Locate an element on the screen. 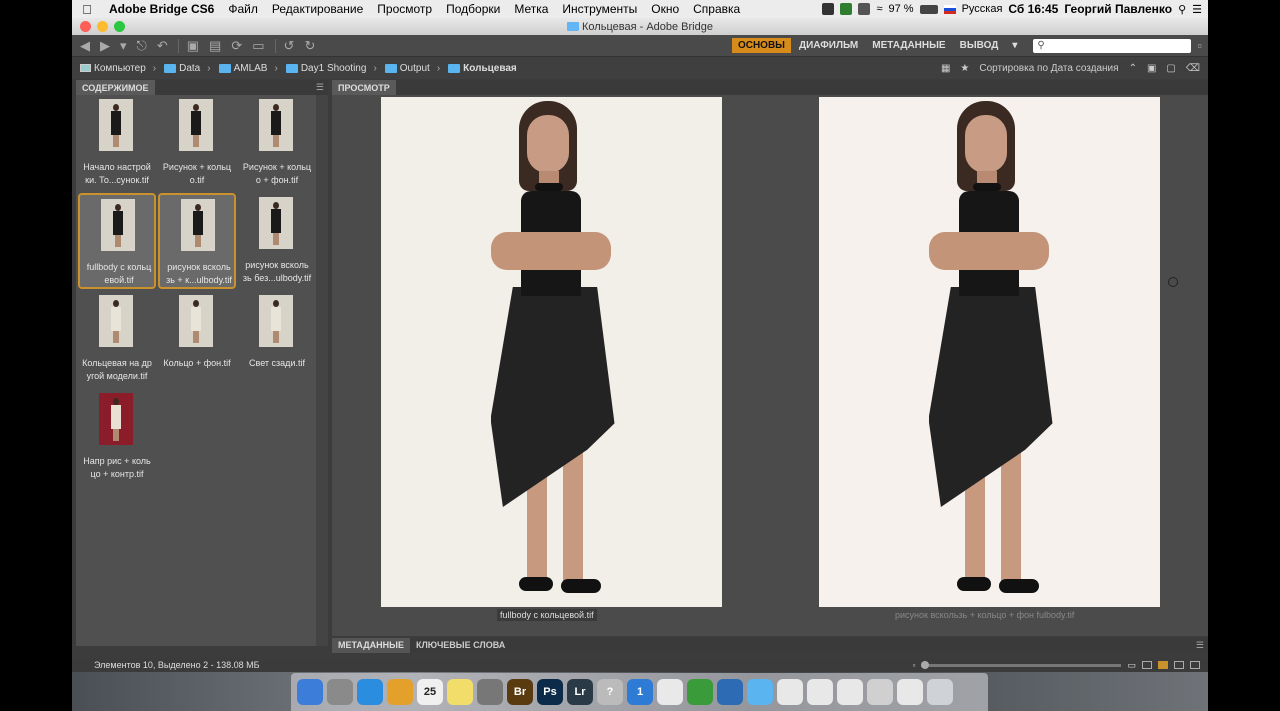 The width and height of the screenshot is (1280, 711). menu-help: Справка is located at coordinates (716, 9).